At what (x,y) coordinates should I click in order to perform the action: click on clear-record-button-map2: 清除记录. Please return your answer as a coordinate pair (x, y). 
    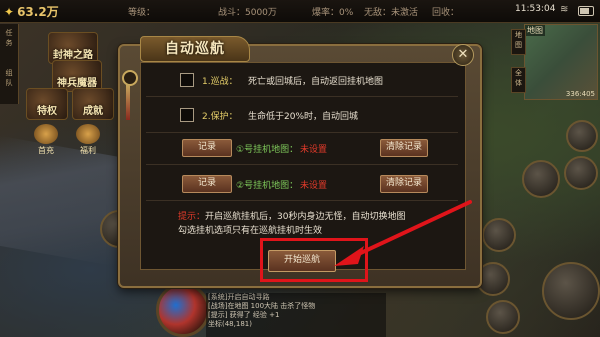
    Looking at the image, I should click on (404, 184).